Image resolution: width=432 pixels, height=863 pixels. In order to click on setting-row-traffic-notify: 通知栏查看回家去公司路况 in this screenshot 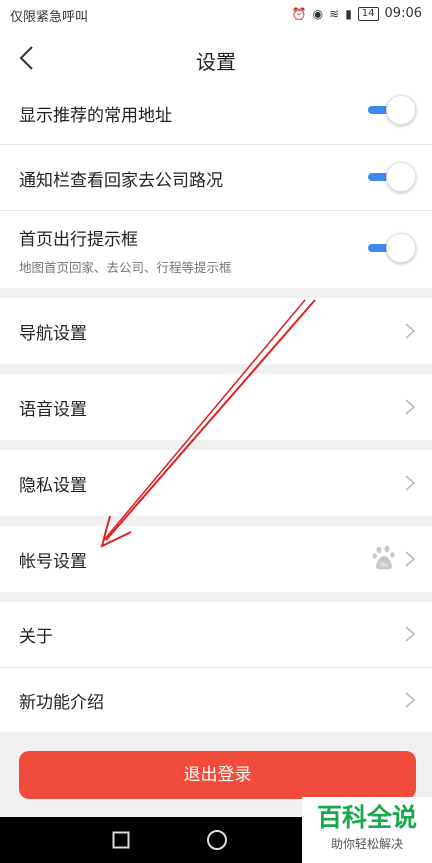, I will do `click(216, 177)`.